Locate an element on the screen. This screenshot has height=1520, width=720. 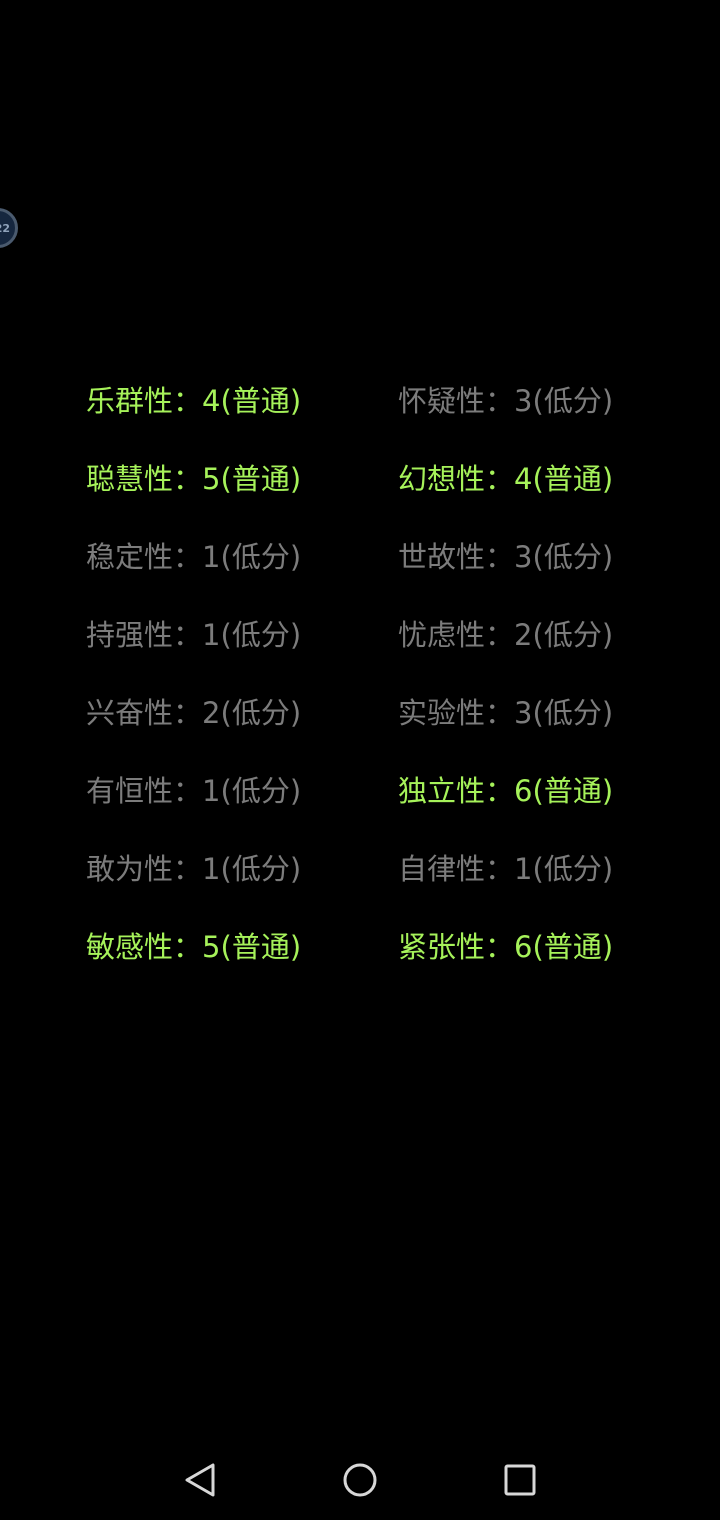
trait-item: 乐群性：4(普通) is located at coordinates (194, 401).